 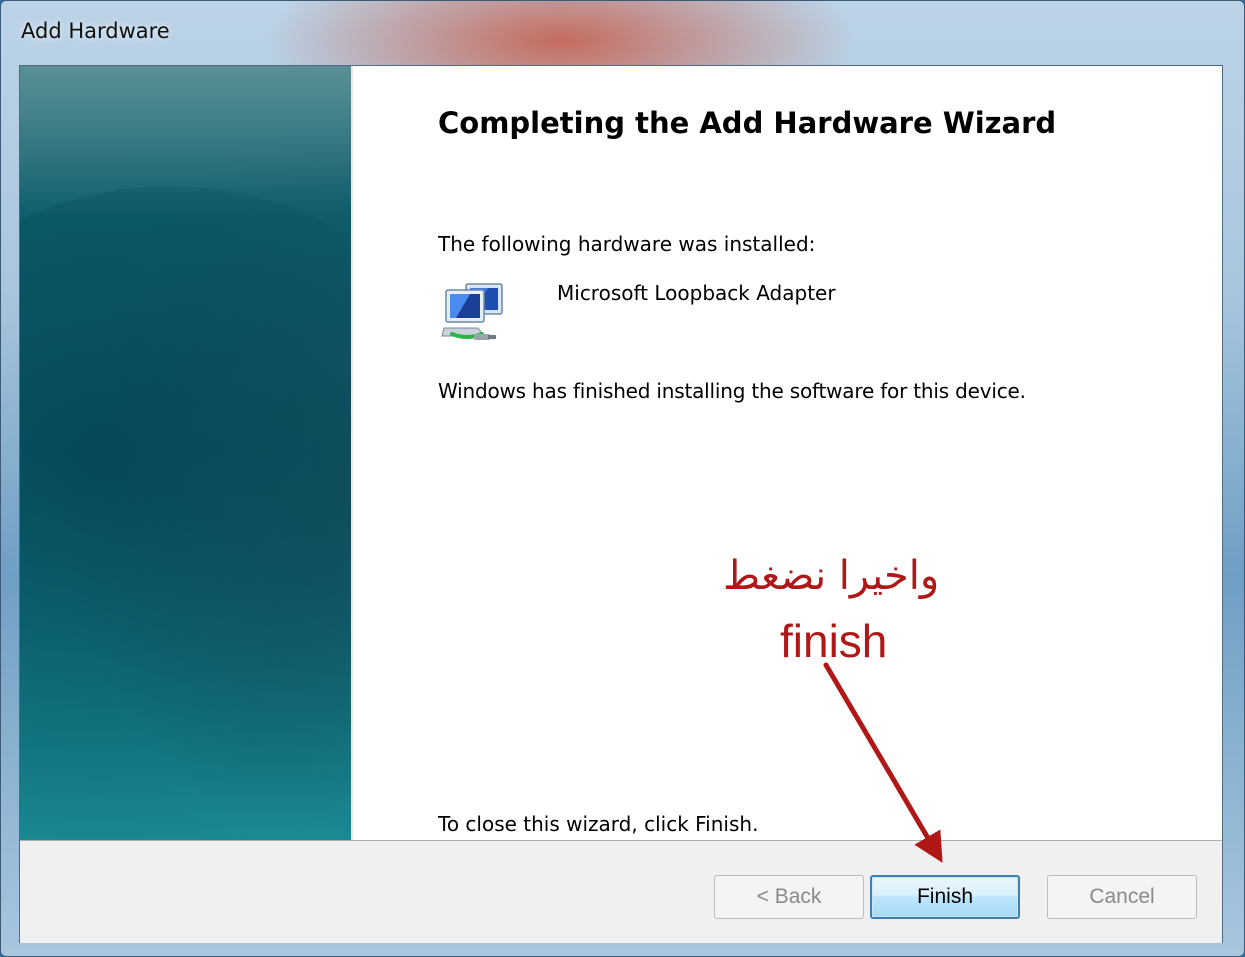 What do you see at coordinates (834, 641) in the screenshot?
I see `annotation-finish-text: finish` at bounding box center [834, 641].